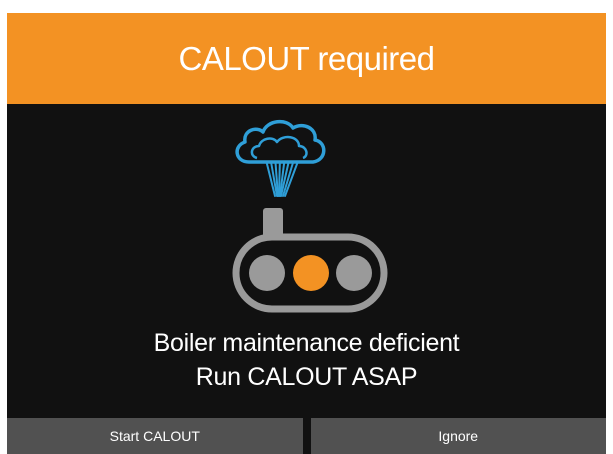 The image size is (613, 454). I want to click on ignore-button: Ignore, so click(458, 436).